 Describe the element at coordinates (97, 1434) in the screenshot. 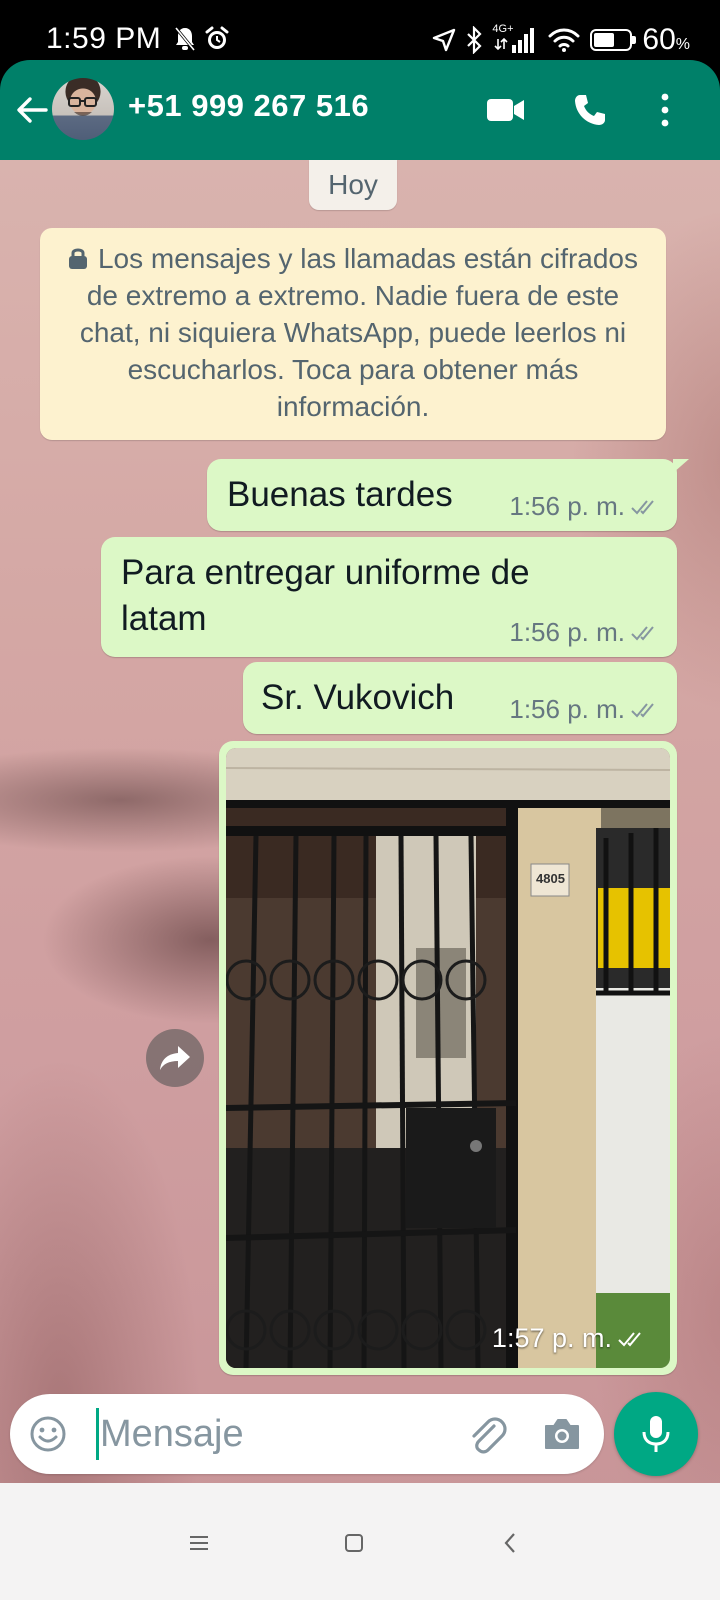

I see `text-cursor` at that location.